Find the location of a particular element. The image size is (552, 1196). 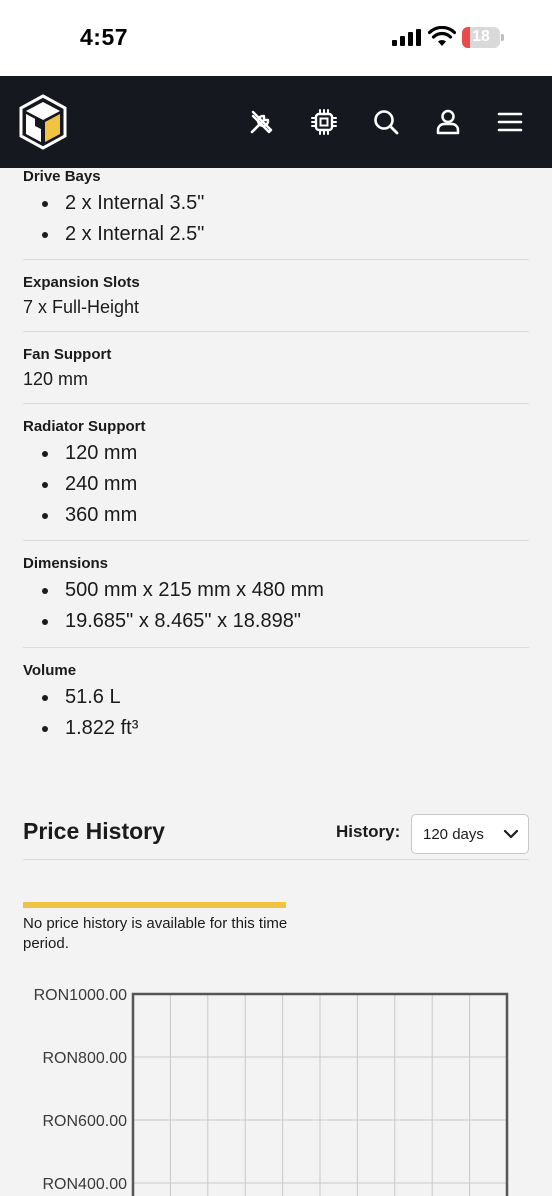

list-item: 1.822 ft³ is located at coordinates (276, 728).